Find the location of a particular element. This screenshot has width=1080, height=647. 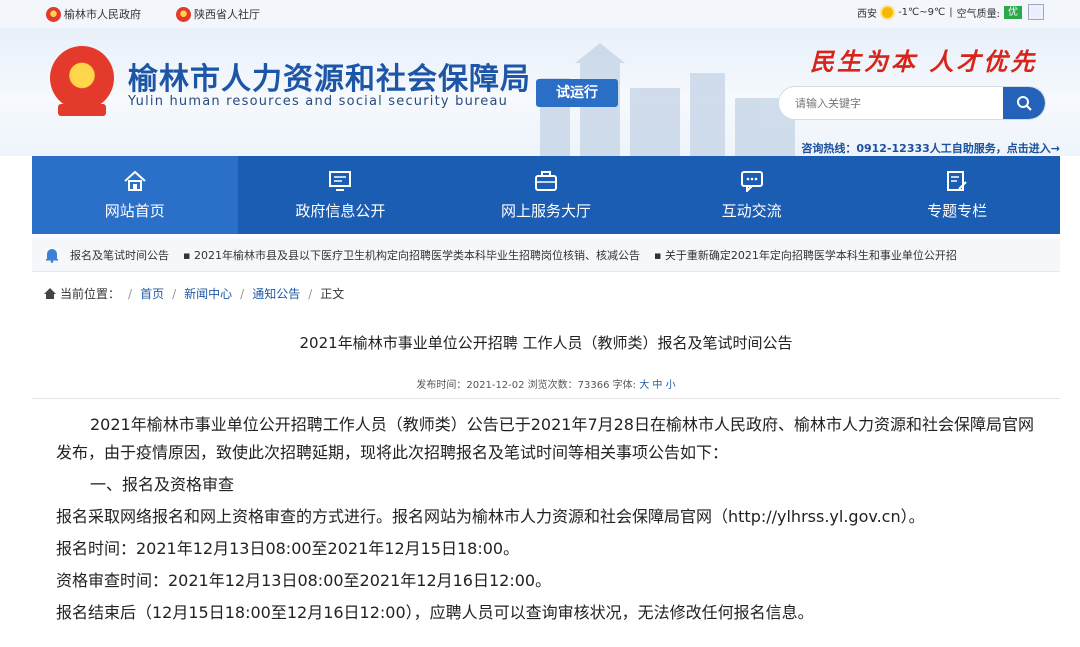

ticker-item: ▪ 关于重新确定2021年定向招聘医学本科生和事业单位公开招 is located at coordinates (805, 255).